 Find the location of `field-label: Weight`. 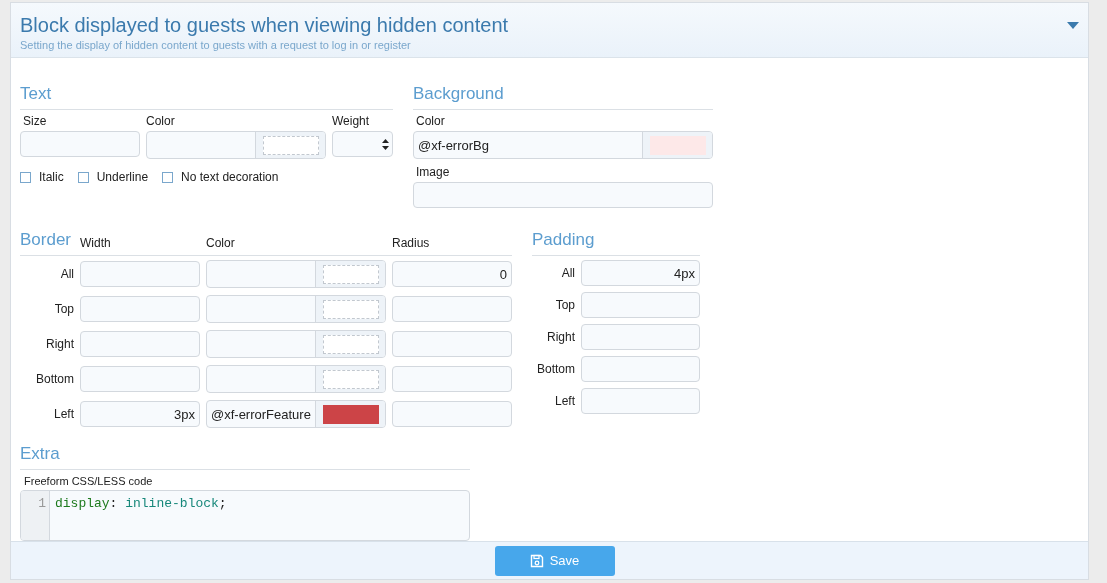

field-label: Weight is located at coordinates (351, 122).